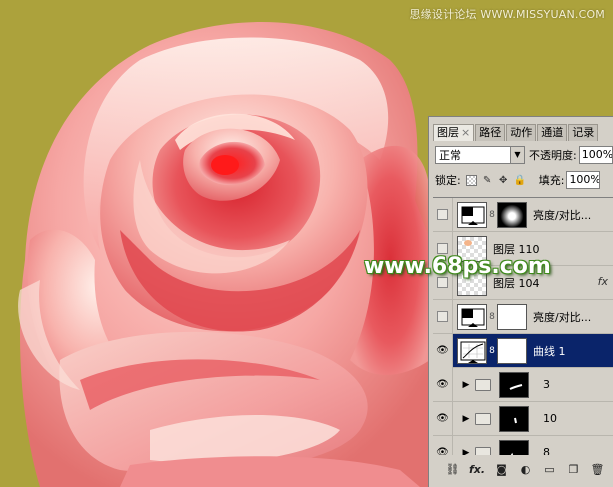  I want to click on layer-group-row: 👁 ▶ 8, so click(523, 445).